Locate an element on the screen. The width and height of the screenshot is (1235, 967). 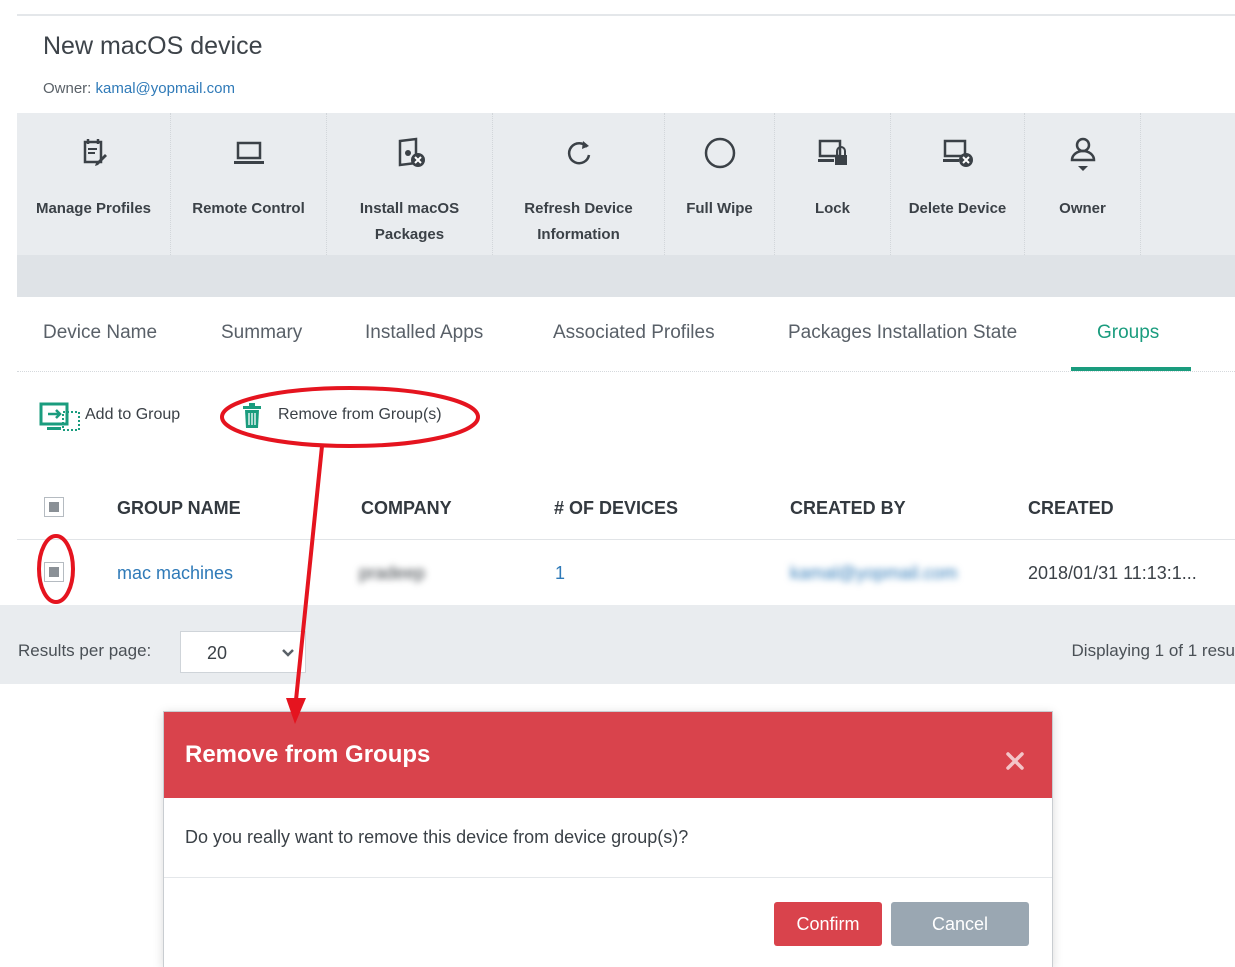
lock-device-icon is located at coordinates (832, 152).